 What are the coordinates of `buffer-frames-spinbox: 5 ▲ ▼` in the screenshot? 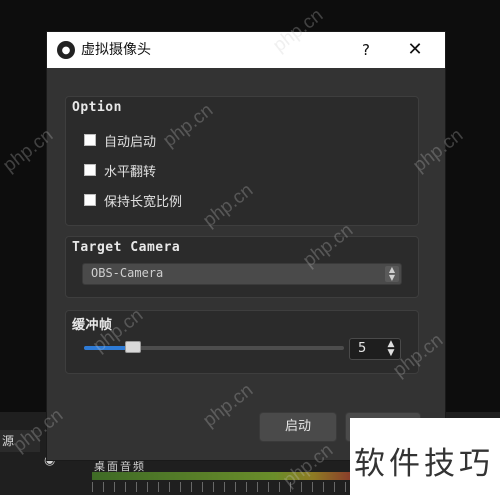 It's located at (375, 349).